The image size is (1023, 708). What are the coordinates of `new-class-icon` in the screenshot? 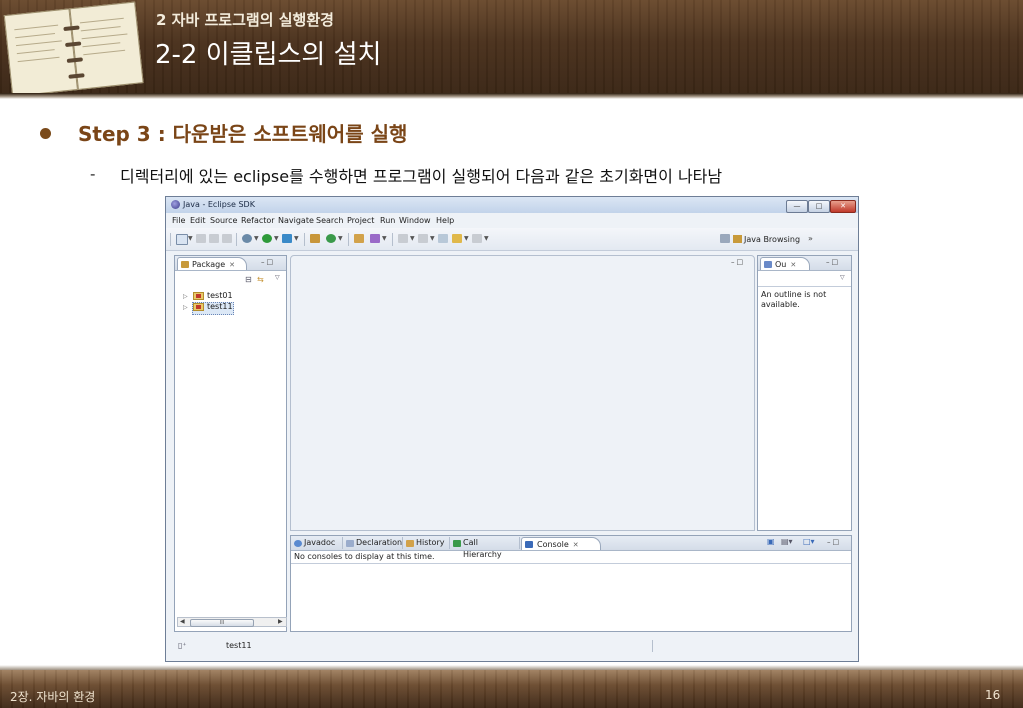 It's located at (331, 238).